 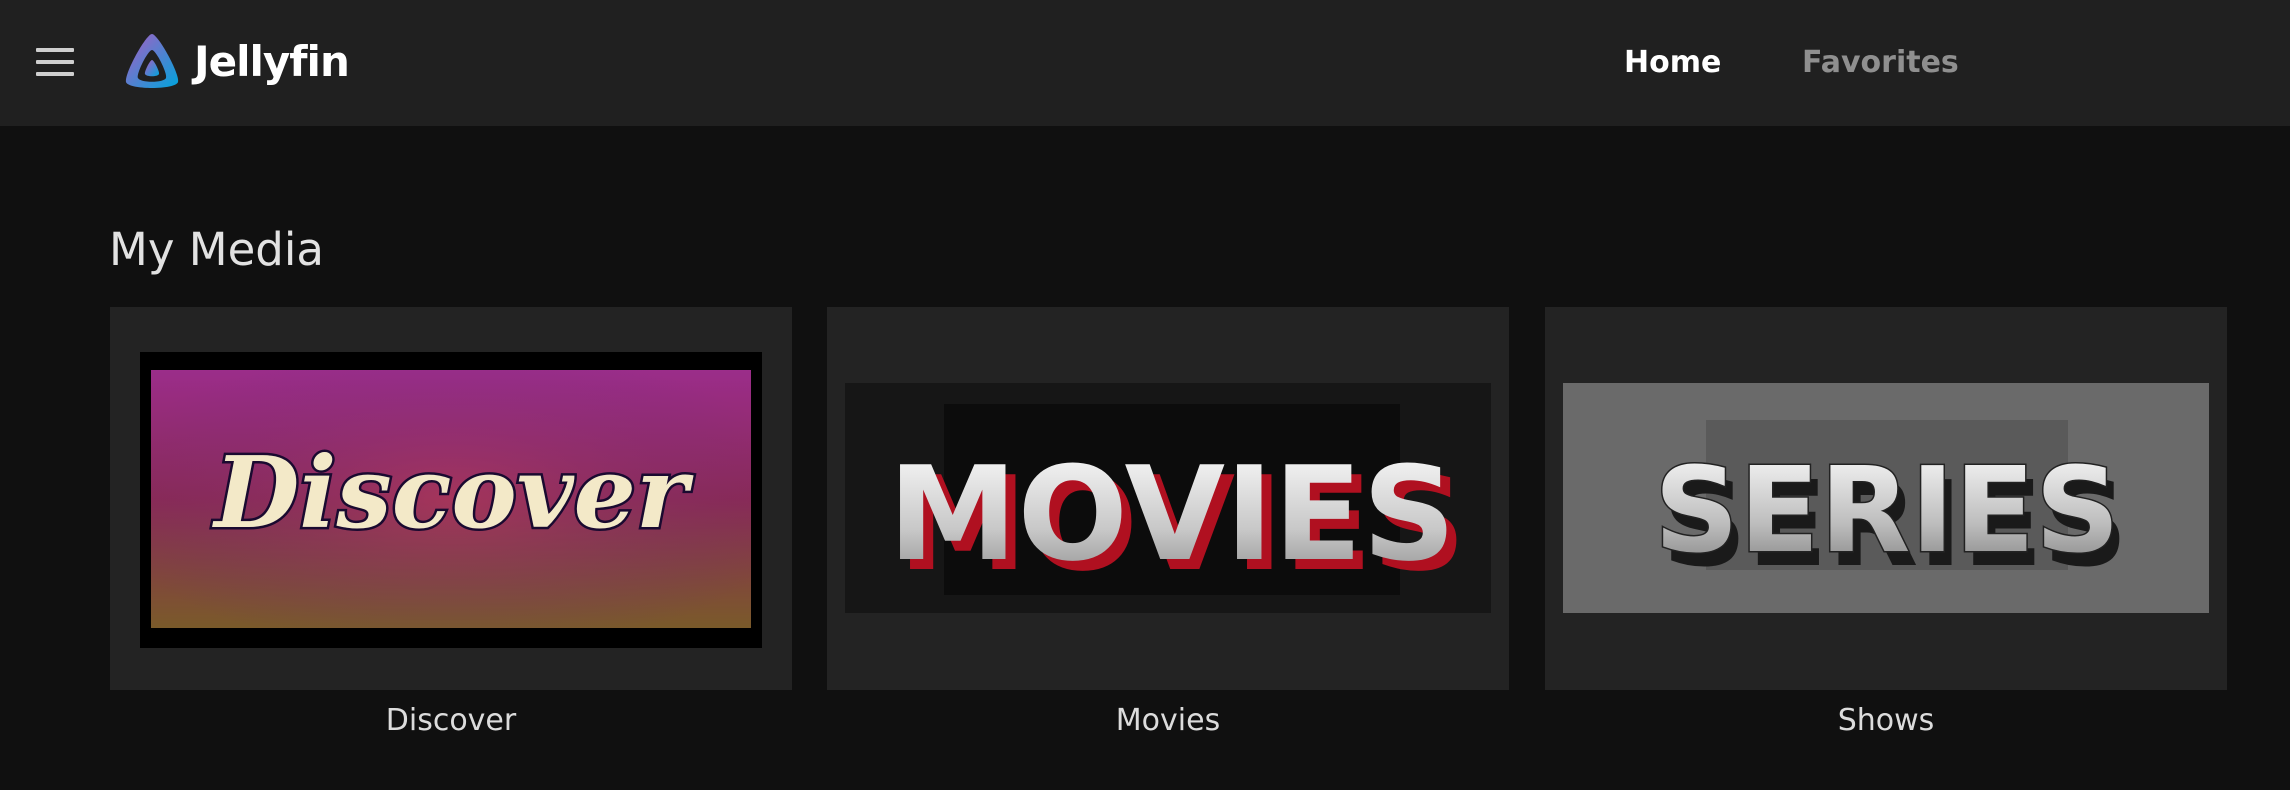 I want to click on discover-thumbnail-text: Discover, so click(x=452, y=493).